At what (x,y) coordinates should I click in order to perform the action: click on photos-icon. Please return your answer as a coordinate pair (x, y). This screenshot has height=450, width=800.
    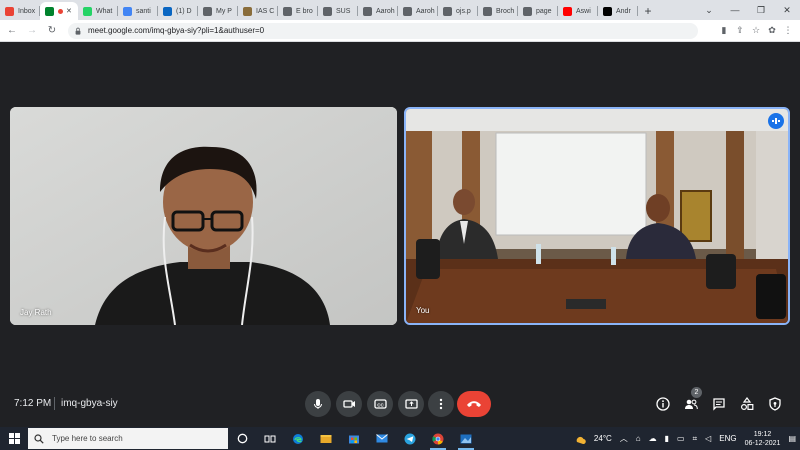
    Looking at the image, I should click on (466, 438).